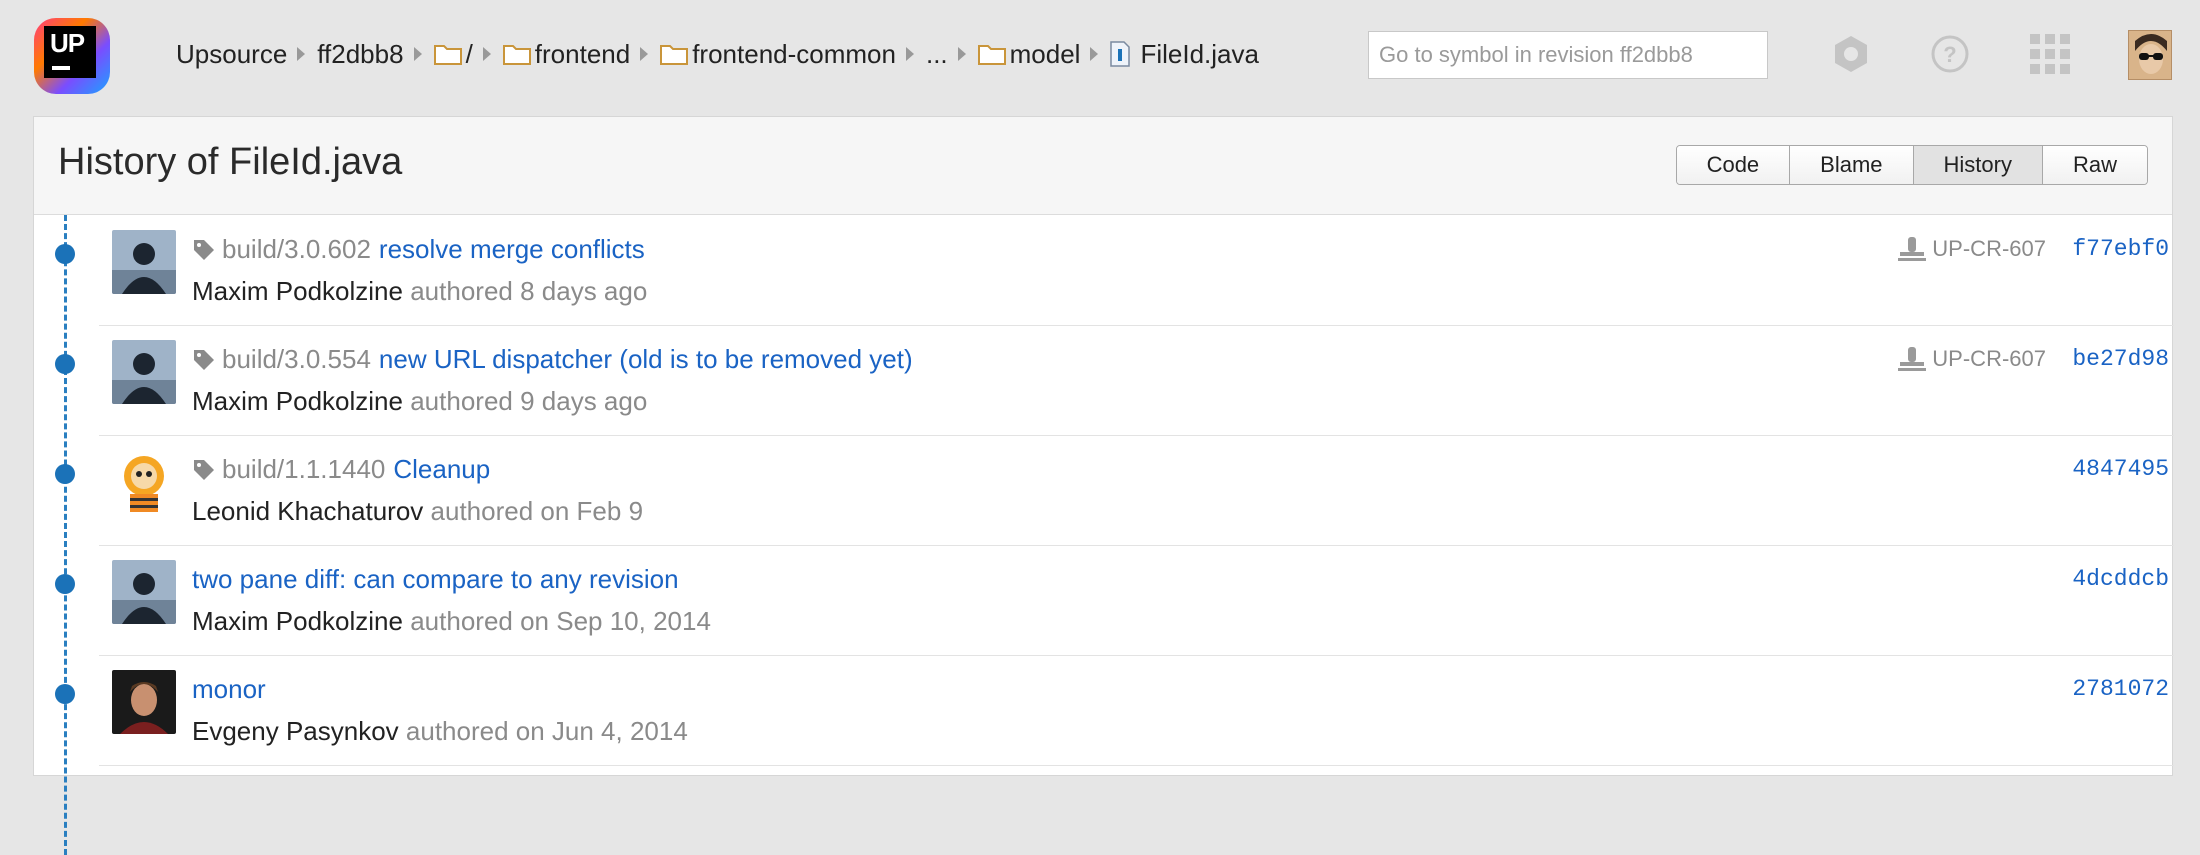  What do you see at coordinates (2050, 54) in the screenshot?
I see `apps-grid-icon` at bounding box center [2050, 54].